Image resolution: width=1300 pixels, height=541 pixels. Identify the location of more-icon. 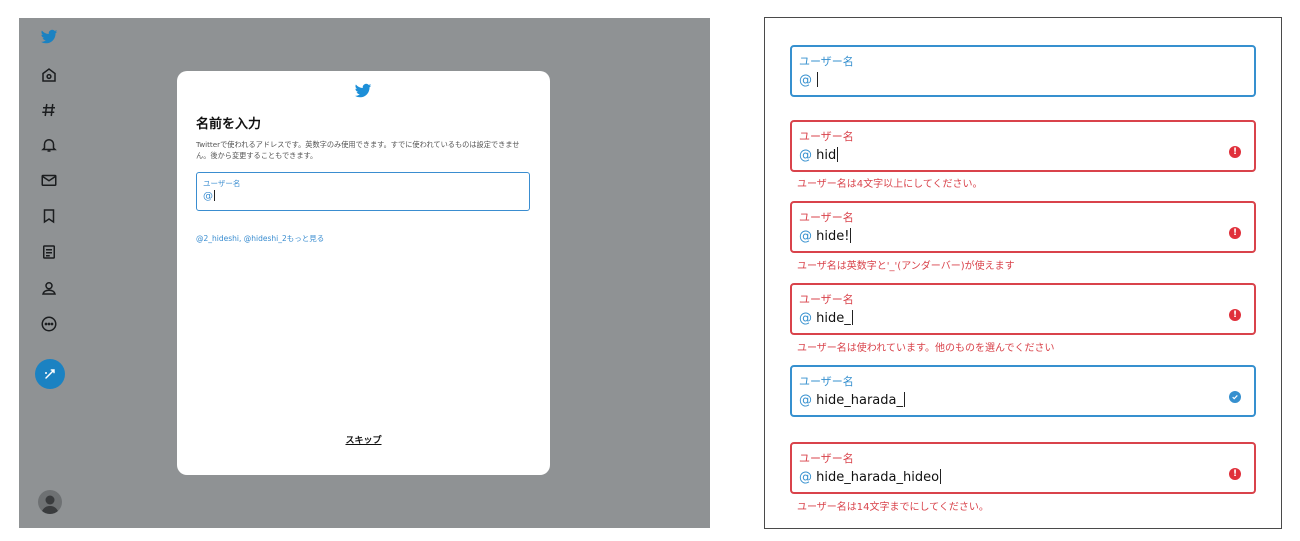
(49, 324).